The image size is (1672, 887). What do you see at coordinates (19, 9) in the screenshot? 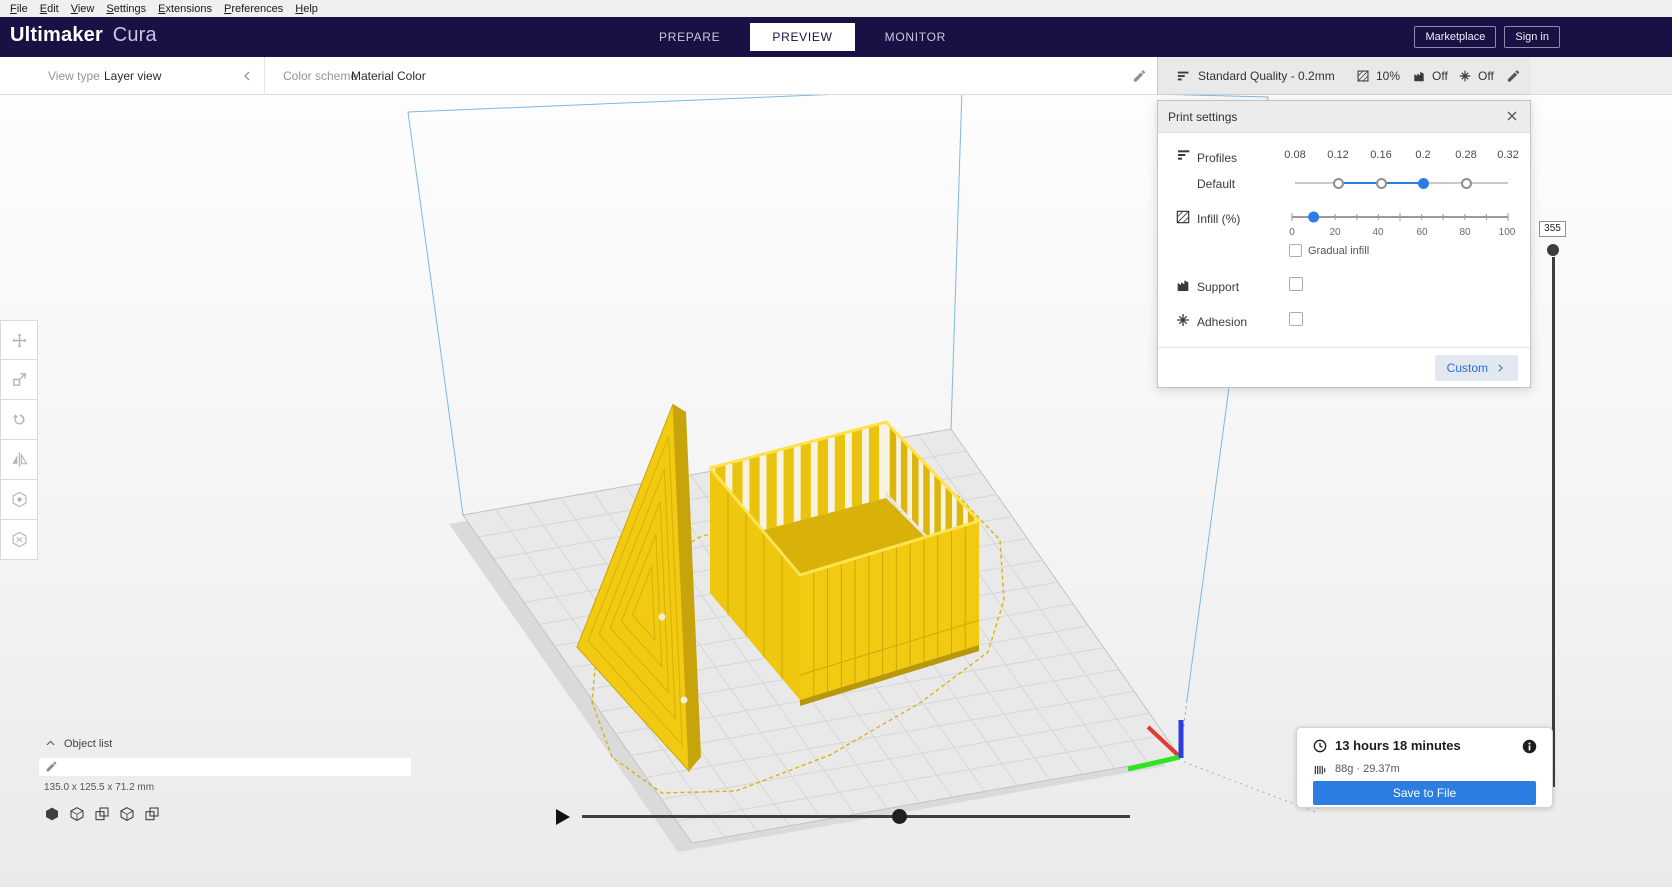
I see `menu-file: File` at bounding box center [19, 9].